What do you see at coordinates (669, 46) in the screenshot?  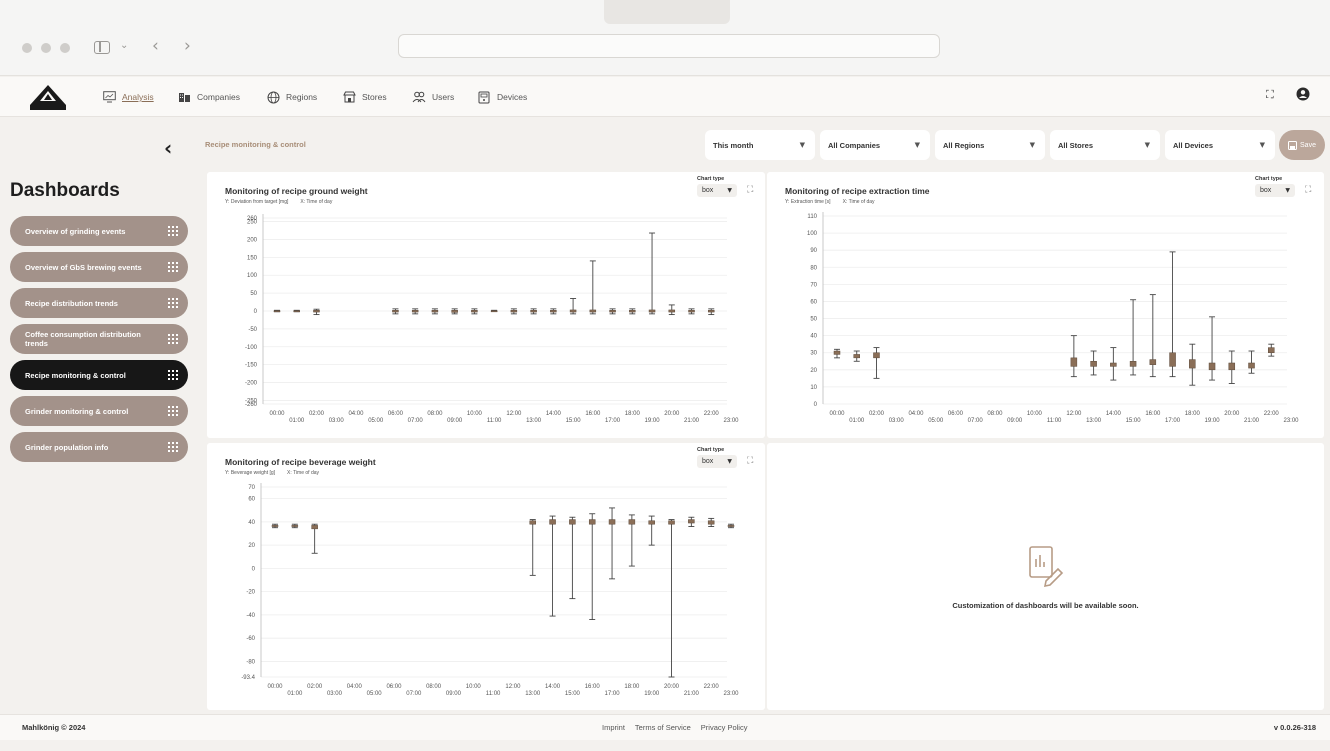 I see `url-bar` at bounding box center [669, 46].